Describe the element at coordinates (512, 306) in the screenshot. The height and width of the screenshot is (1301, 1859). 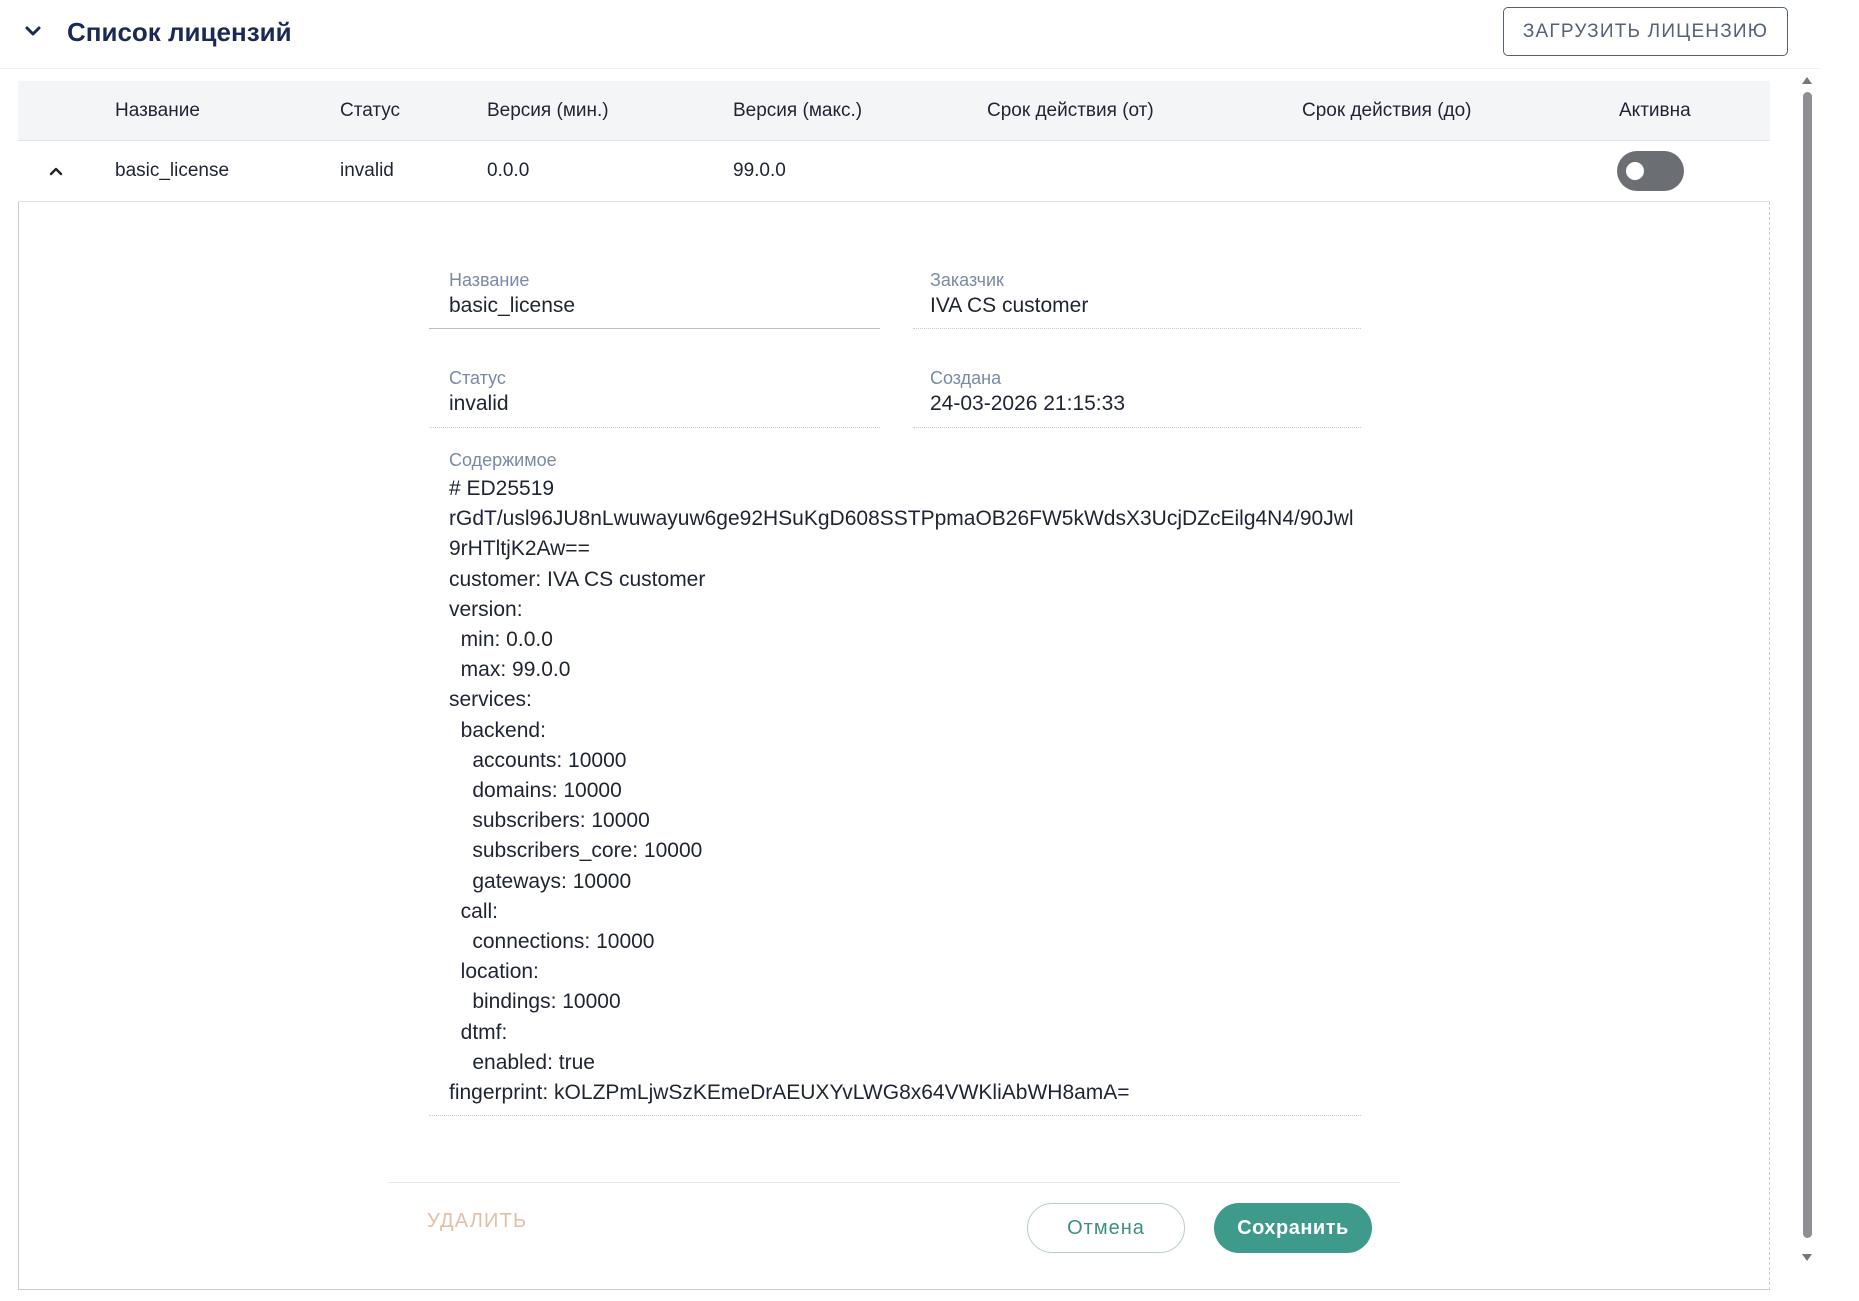
I see `name-field: basic_license` at that location.